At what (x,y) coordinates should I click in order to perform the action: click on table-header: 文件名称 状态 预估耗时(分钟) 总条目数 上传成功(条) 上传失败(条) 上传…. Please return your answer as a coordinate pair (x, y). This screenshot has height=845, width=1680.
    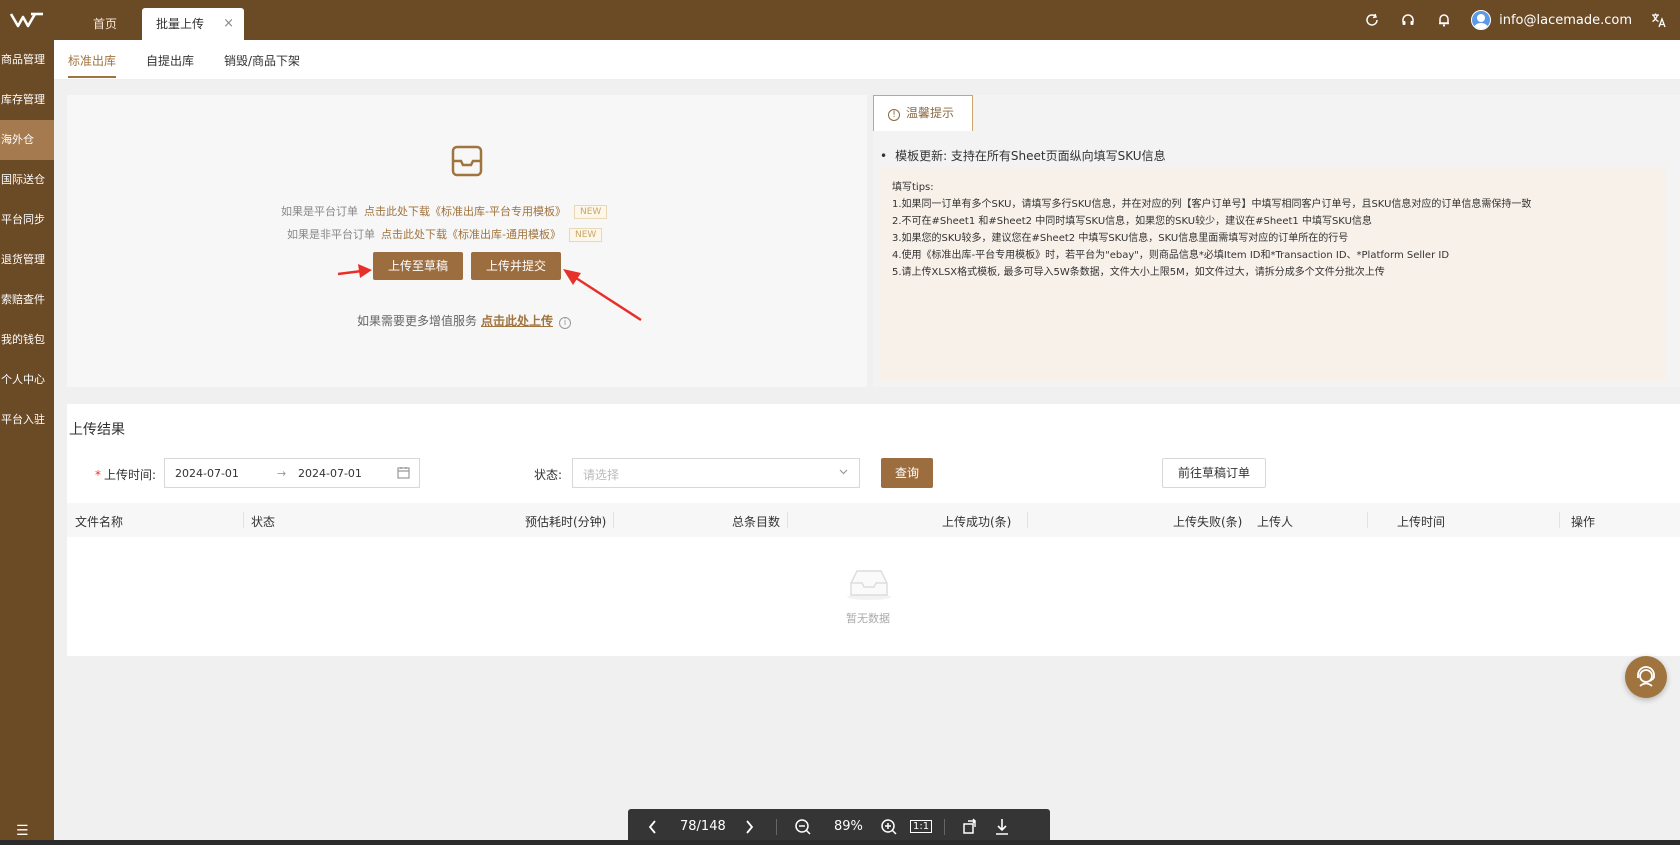
    Looking at the image, I should click on (873, 520).